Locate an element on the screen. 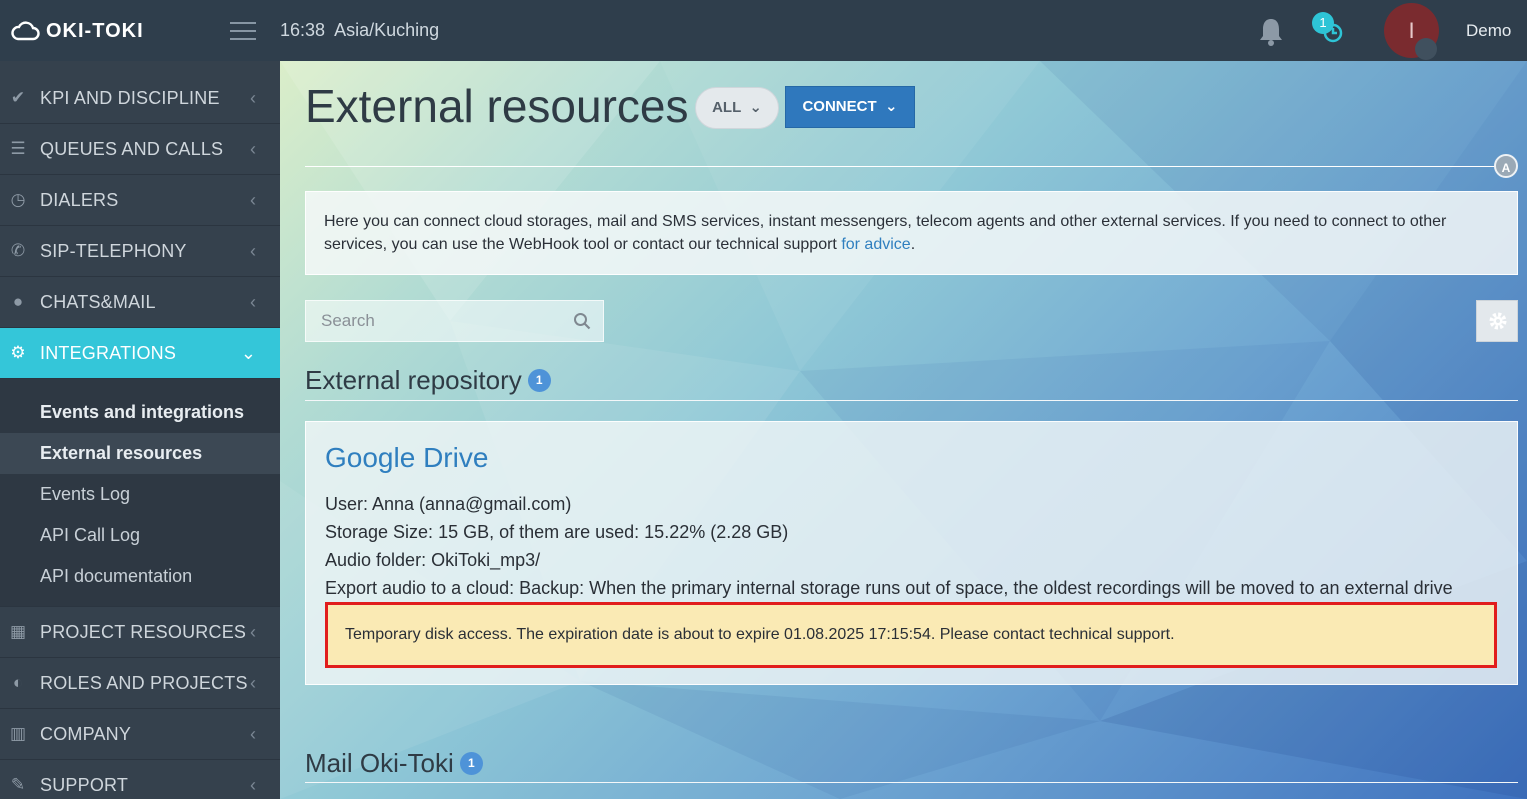 The height and width of the screenshot is (799, 1527). logo-text: OKI-TOKI is located at coordinates (95, 30).